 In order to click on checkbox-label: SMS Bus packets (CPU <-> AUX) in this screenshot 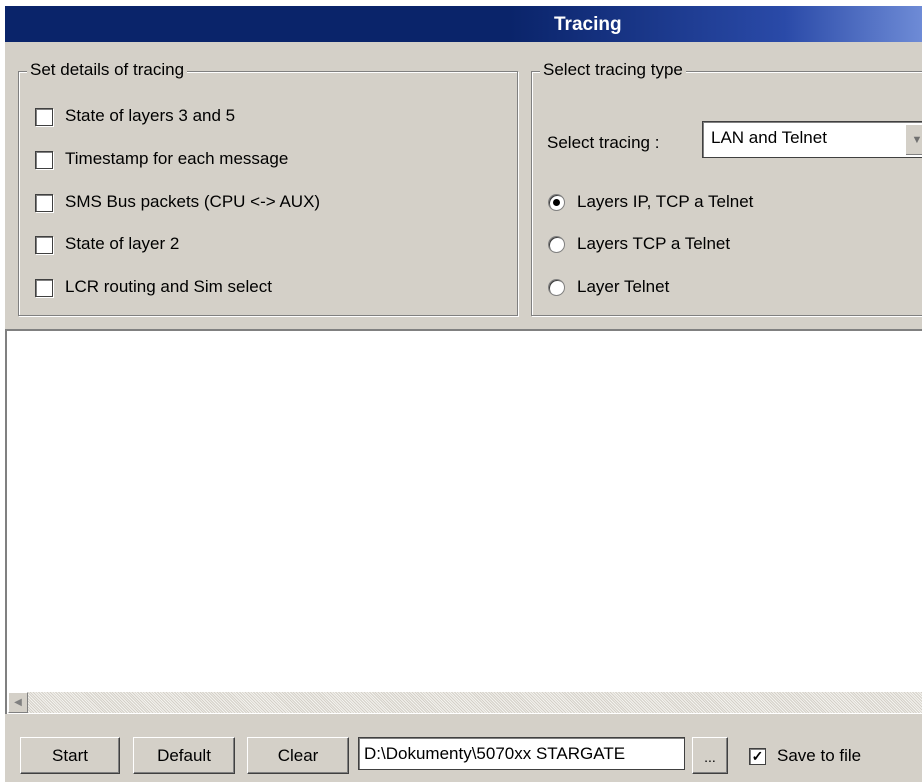, I will do `click(193, 201)`.